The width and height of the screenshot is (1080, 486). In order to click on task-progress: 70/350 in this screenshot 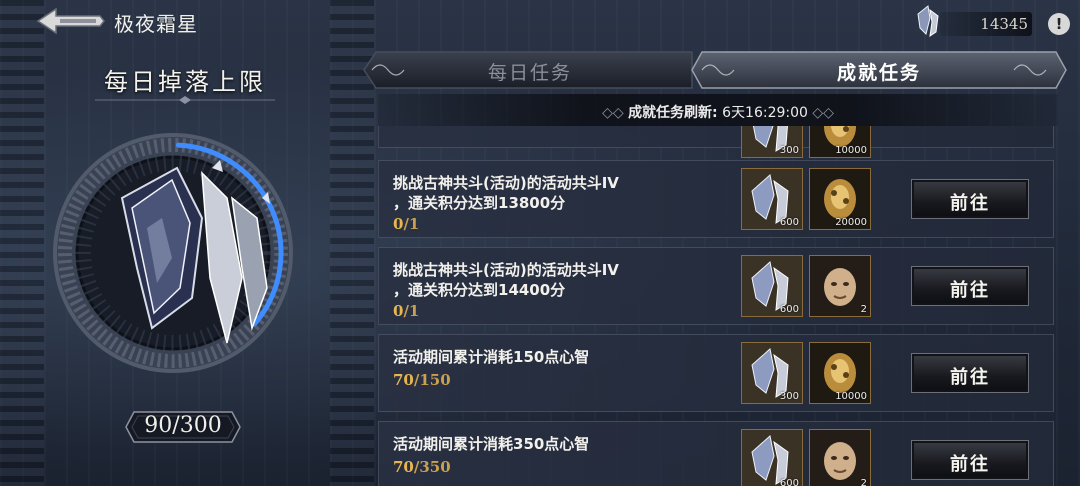, I will do `click(422, 467)`.